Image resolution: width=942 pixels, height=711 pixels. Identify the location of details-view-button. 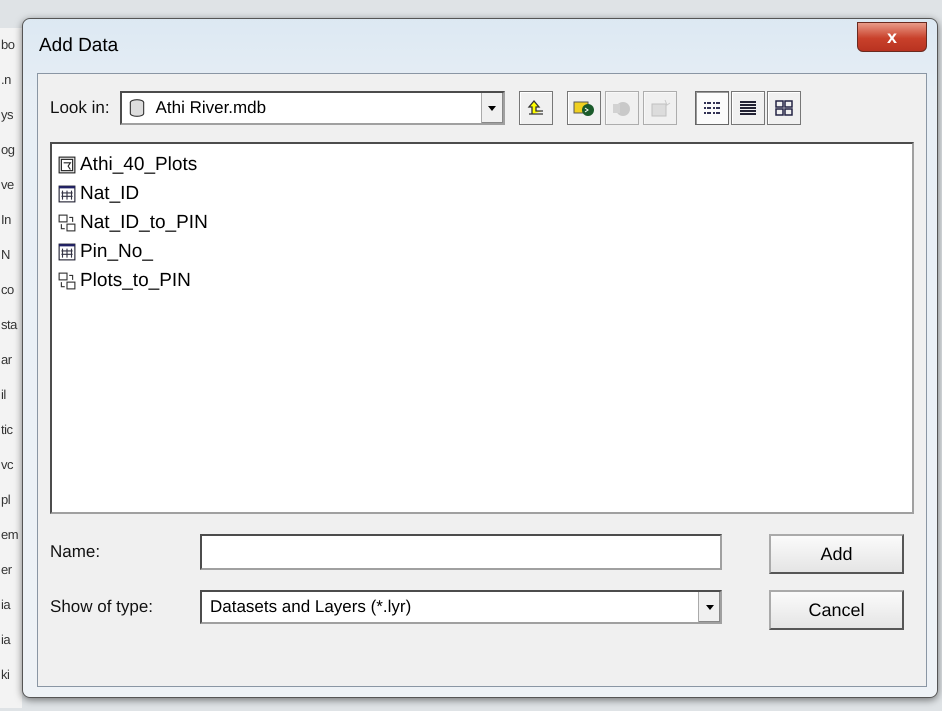
(747, 108).